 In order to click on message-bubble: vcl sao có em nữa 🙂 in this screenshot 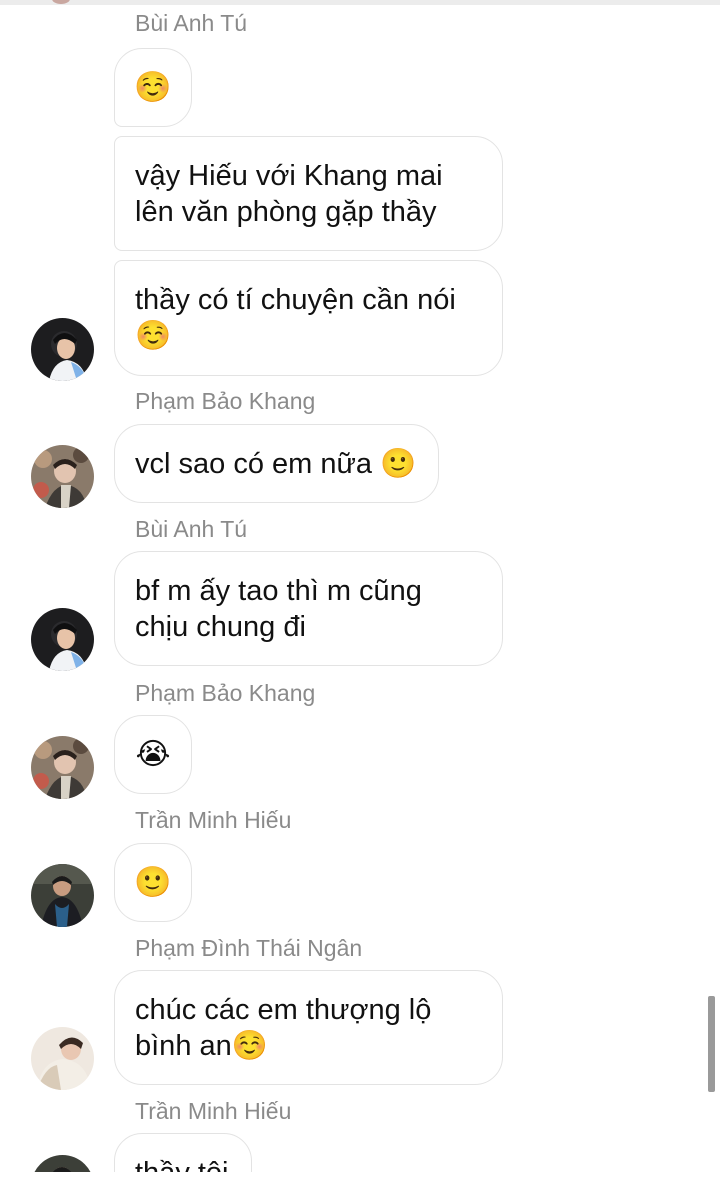, I will do `click(276, 463)`.